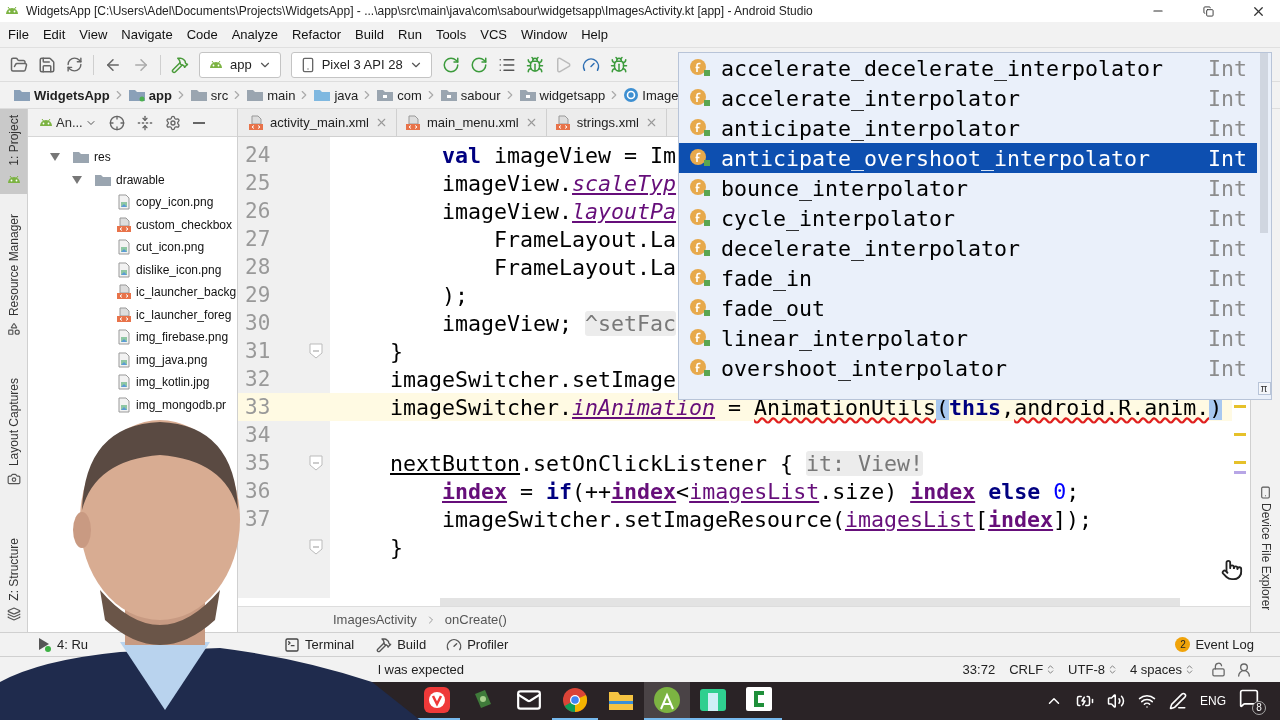 This screenshot has width=1280, height=720. Describe the element at coordinates (116, 122) in the screenshot. I see `locate-button` at that location.